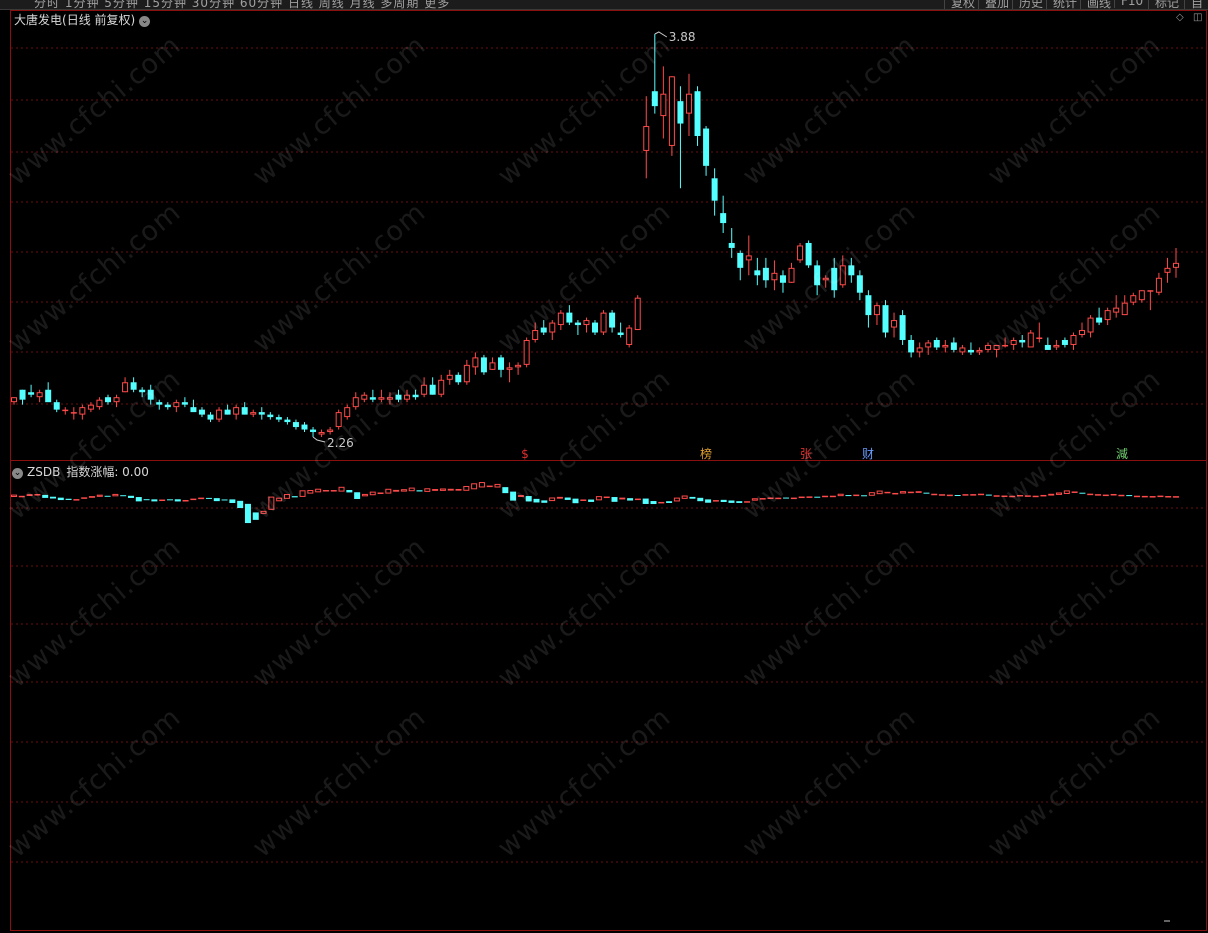  I want to click on low-marker, so click(319, 439).